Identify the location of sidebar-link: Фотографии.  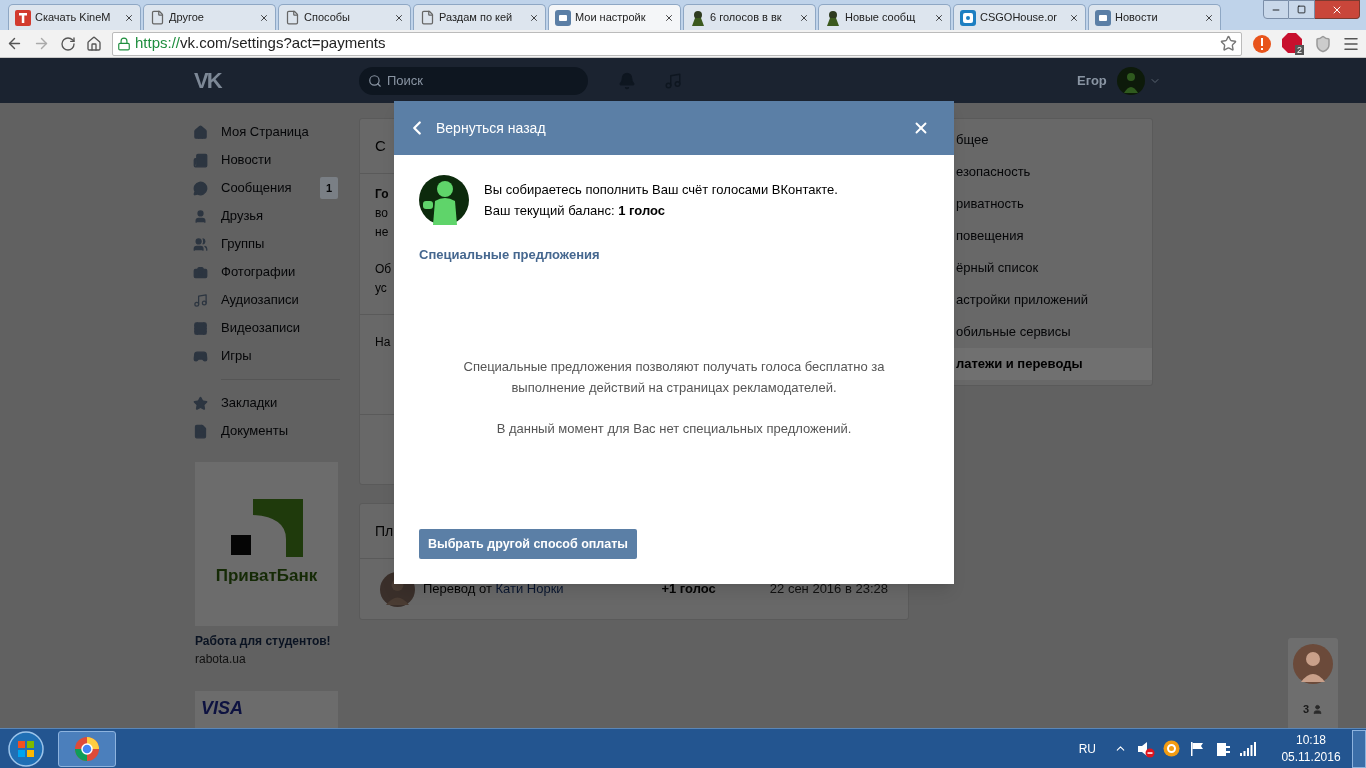
(258, 272).